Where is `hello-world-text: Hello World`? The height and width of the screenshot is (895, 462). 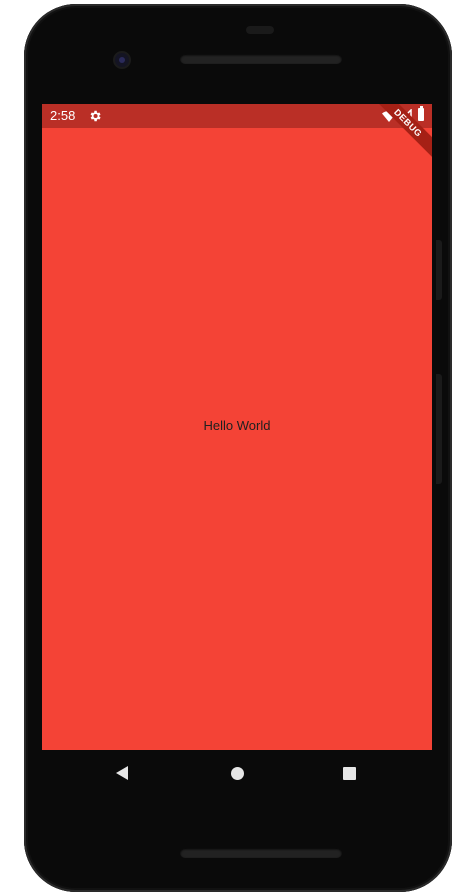 hello-world-text: Hello World is located at coordinates (237, 425).